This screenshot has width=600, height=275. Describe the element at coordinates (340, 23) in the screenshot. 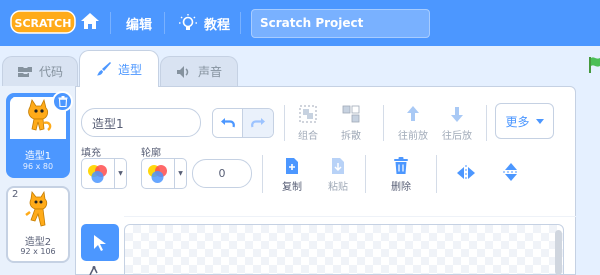

I see `project-title-input: Scratch Project` at that location.